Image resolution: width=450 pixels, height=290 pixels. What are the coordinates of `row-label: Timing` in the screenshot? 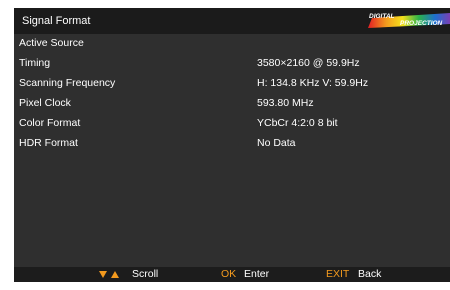 It's located at (35, 63).